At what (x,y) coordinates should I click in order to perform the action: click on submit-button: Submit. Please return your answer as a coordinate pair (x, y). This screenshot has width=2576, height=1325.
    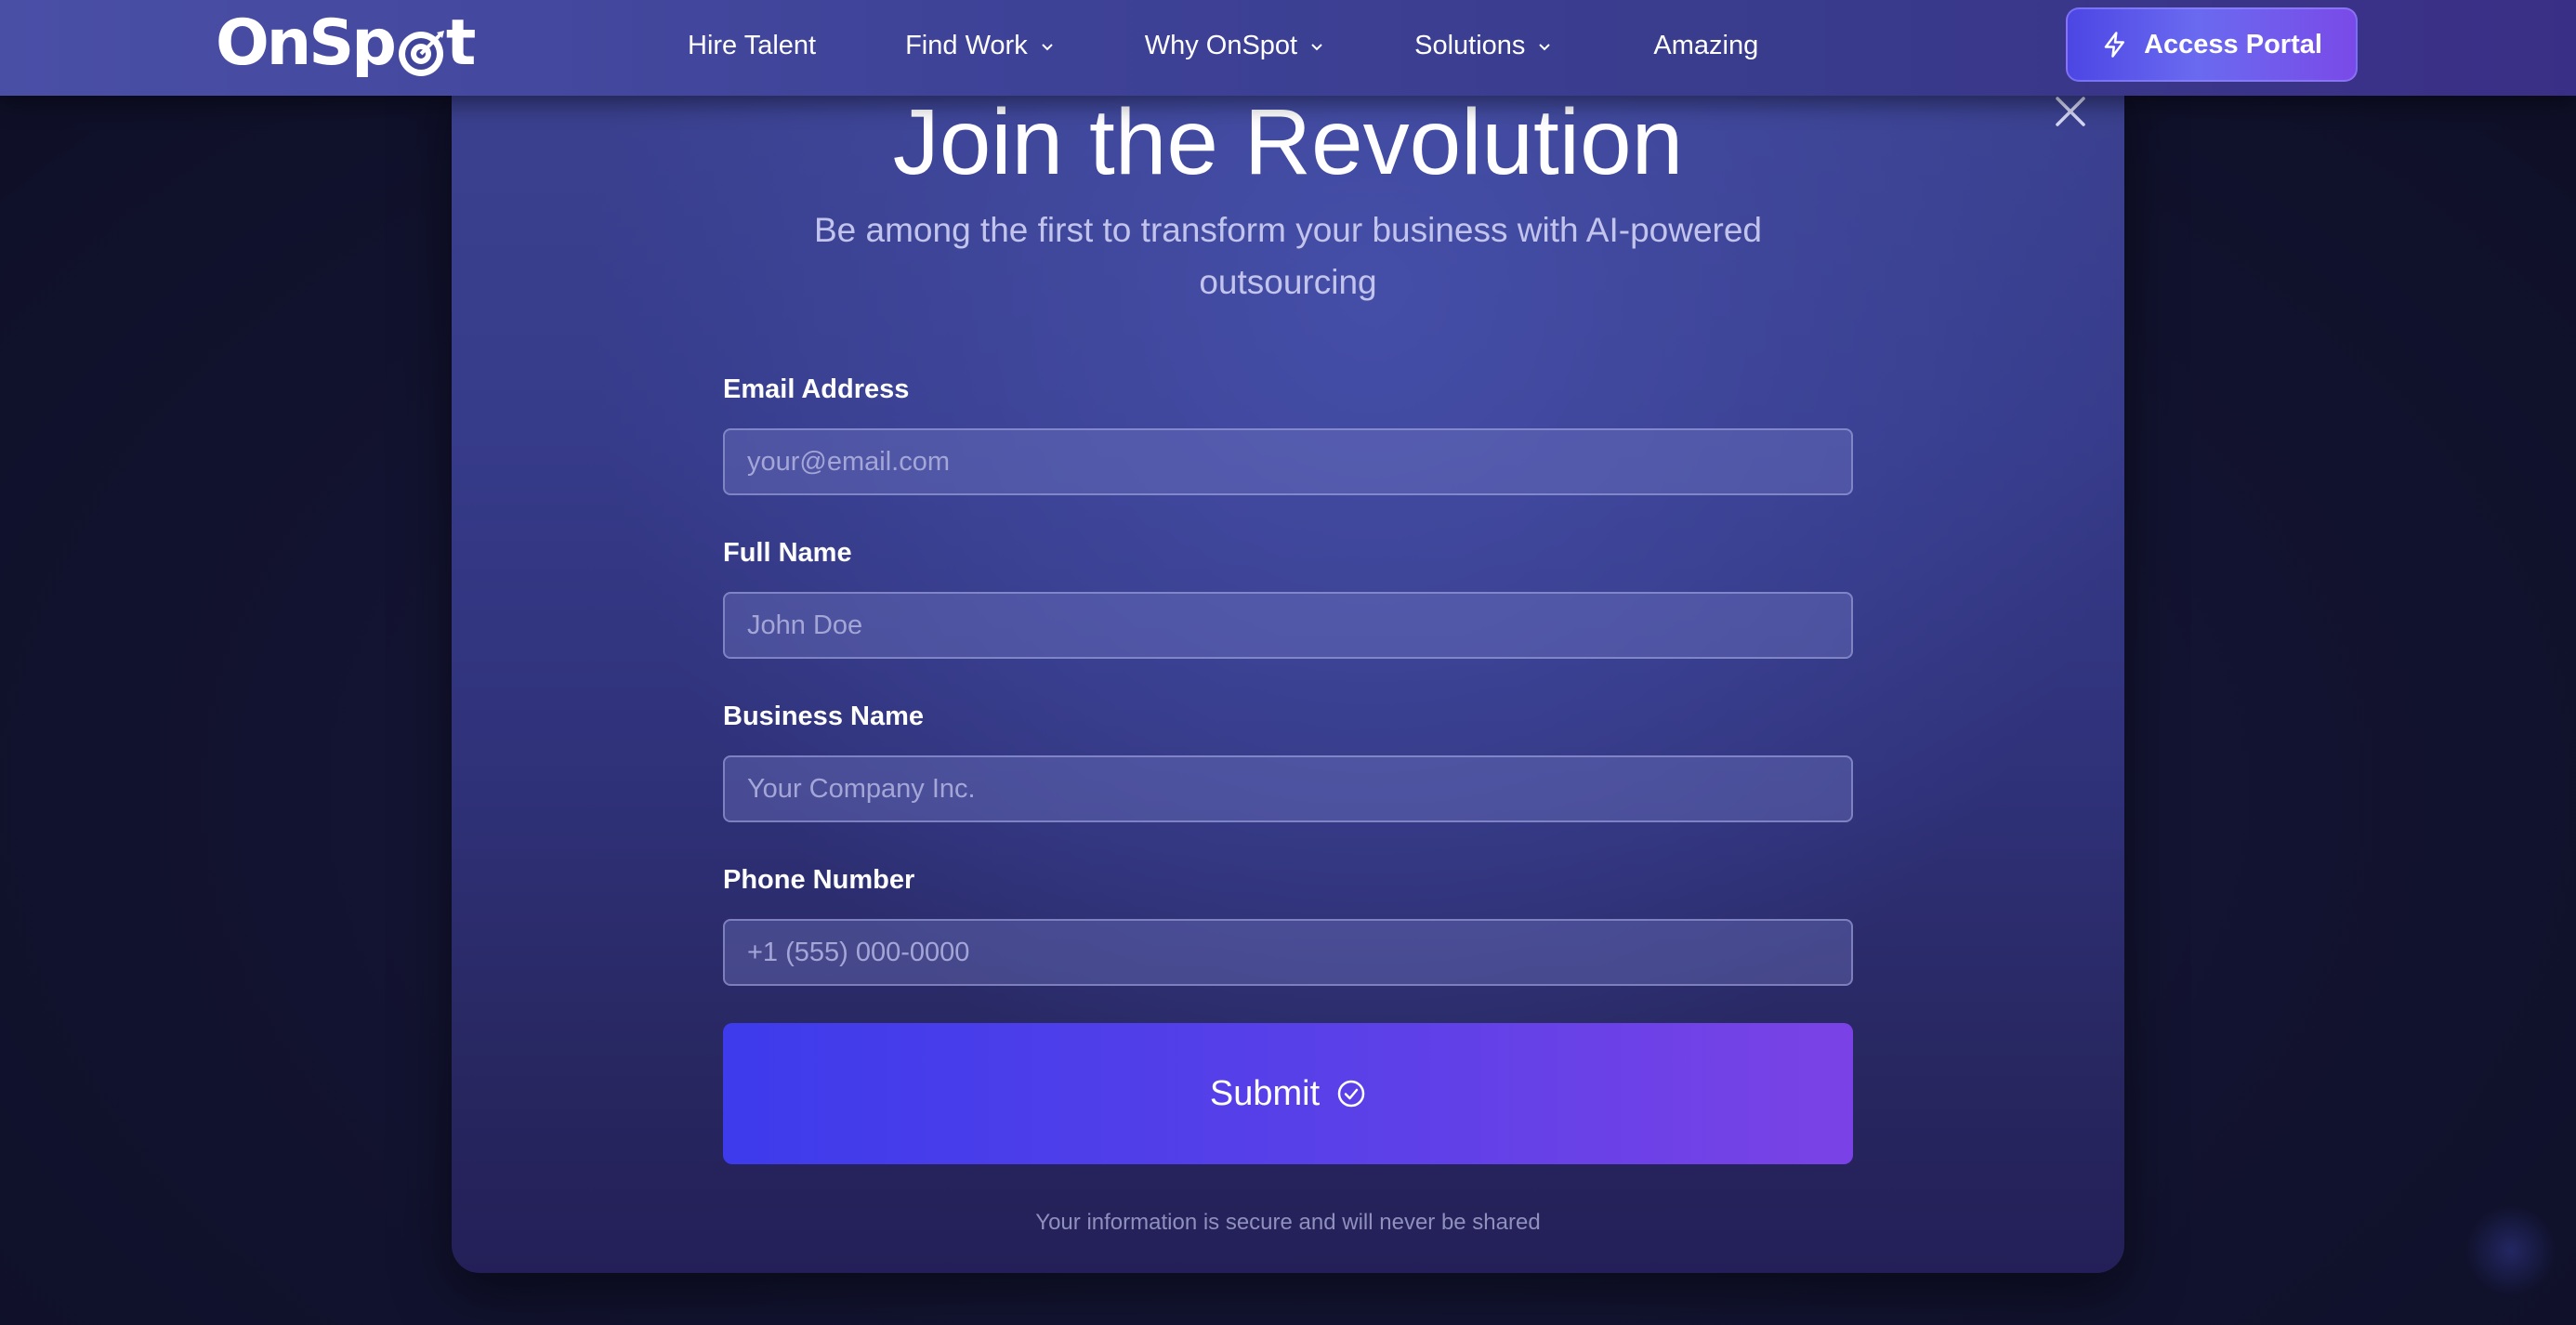
    Looking at the image, I should click on (1288, 1094).